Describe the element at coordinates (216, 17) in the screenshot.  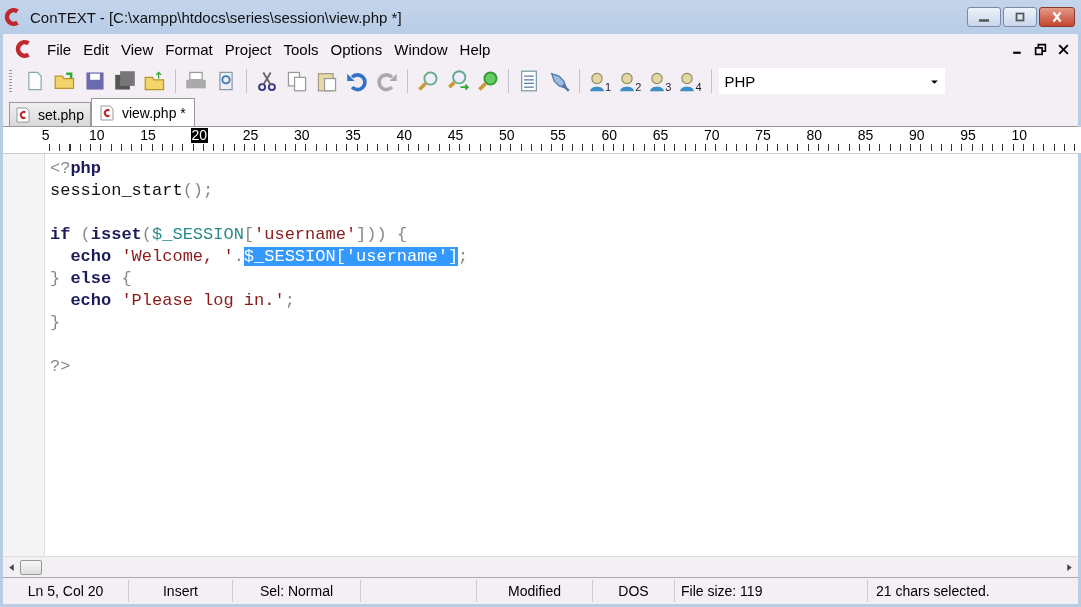
I see `window-title: ConTEXT - [C:\xampp\htdocs\series\session\view.php *]` at that location.